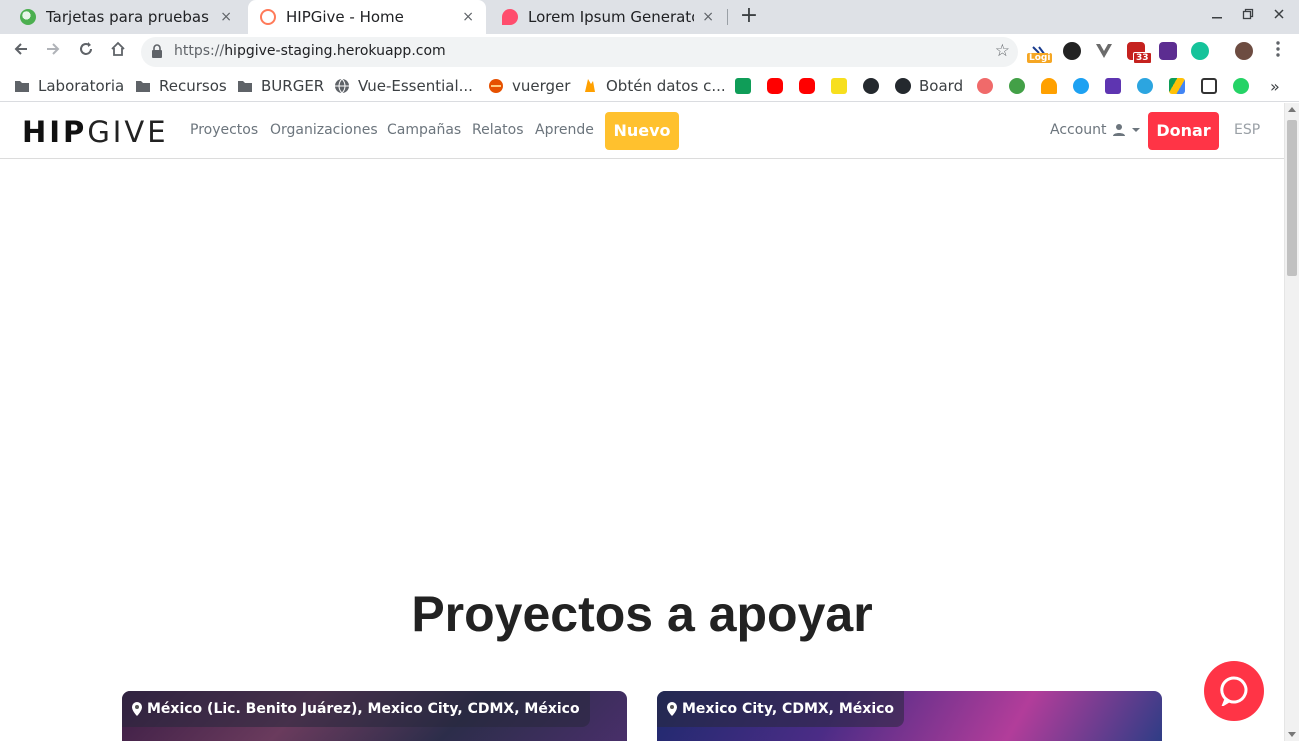 This screenshot has width=1299, height=741. I want to click on tab-title: HIPGive - Home, so click(345, 17).